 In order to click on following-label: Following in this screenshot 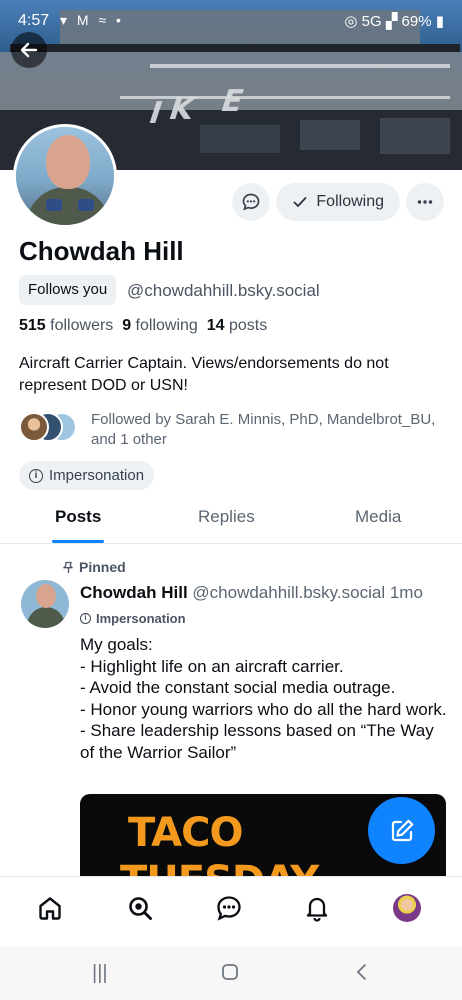, I will do `click(350, 201)`.